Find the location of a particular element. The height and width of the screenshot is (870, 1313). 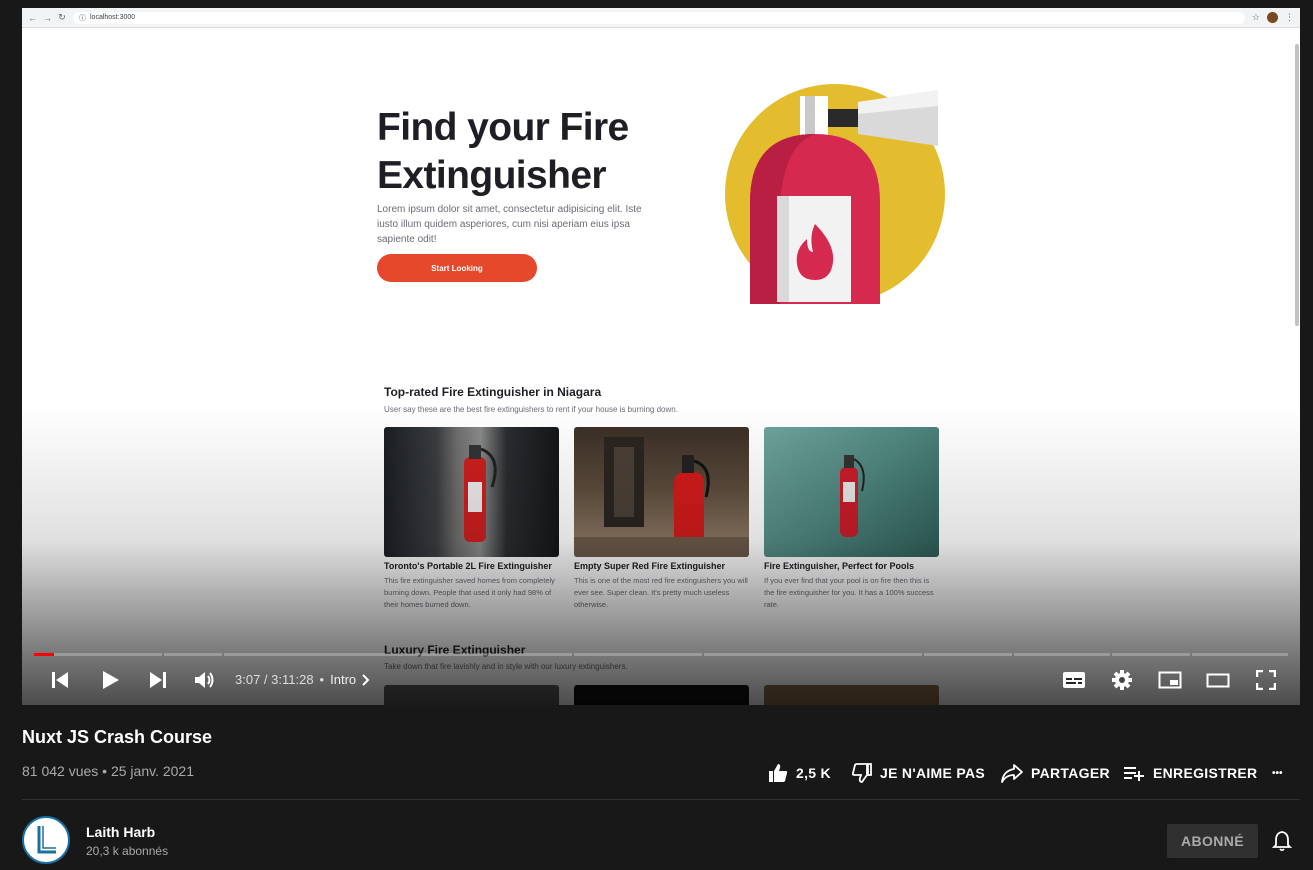

subscribe-button: ABONNÉ is located at coordinates (1212, 841).